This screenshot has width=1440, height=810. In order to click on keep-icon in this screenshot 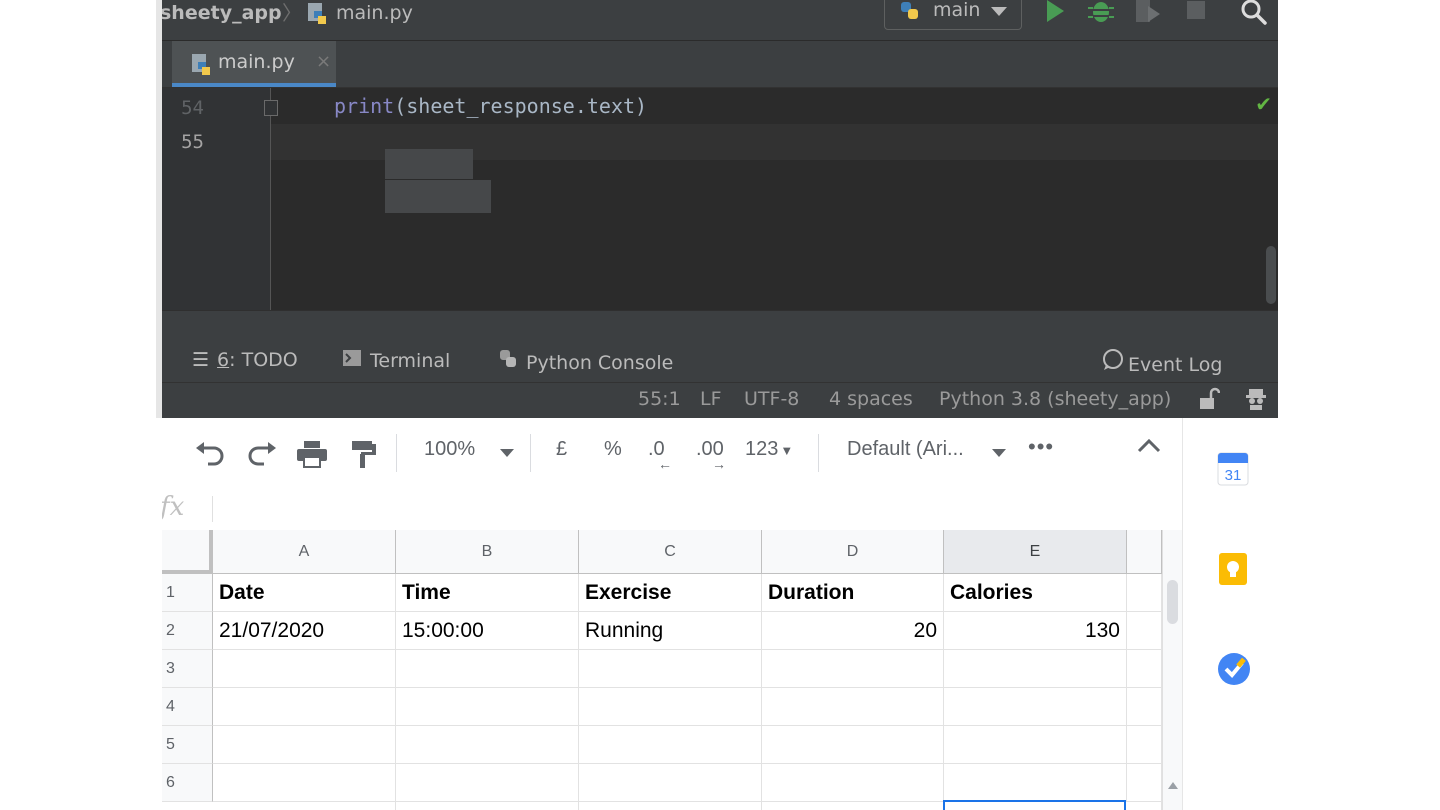, I will do `click(1233, 571)`.